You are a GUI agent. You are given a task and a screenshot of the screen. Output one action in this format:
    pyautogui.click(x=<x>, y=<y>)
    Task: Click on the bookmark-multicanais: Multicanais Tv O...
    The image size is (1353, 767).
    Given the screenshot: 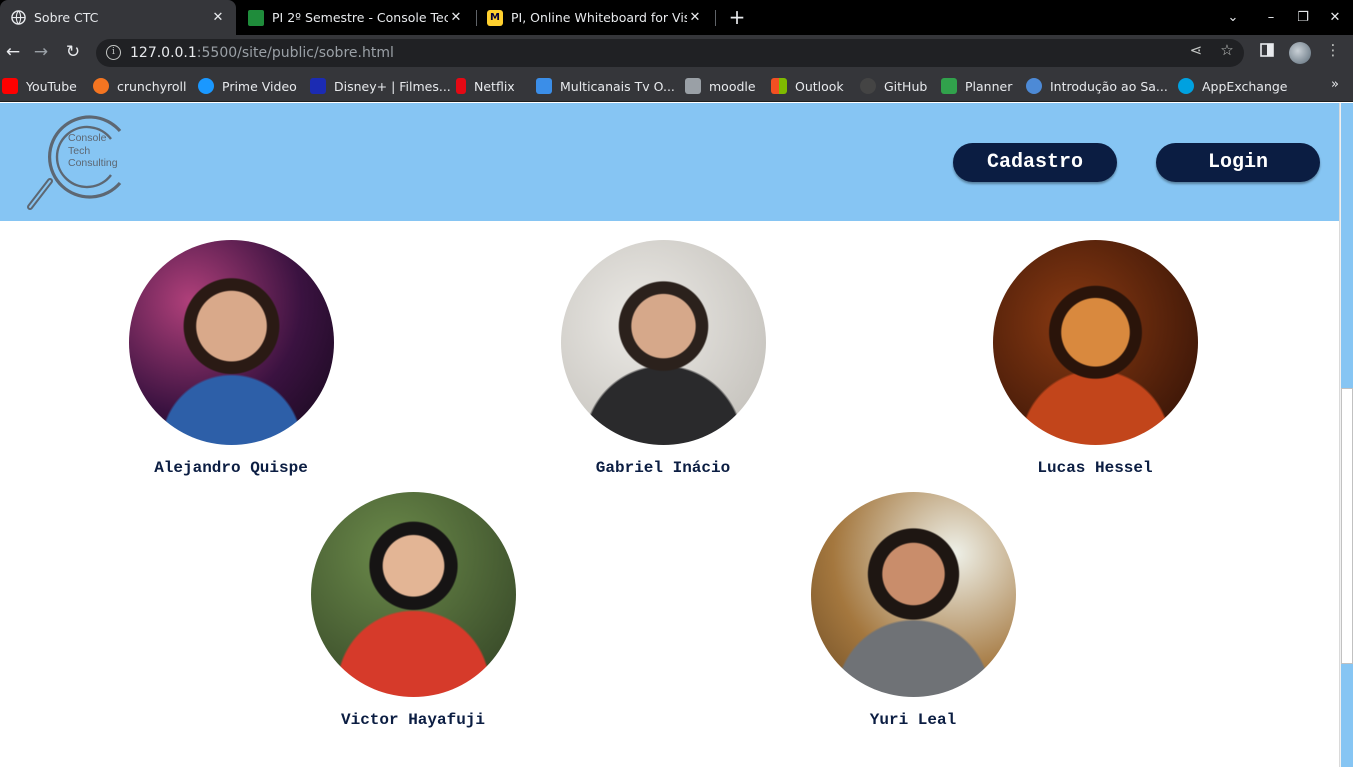 What is the action you would take?
    pyautogui.click(x=605, y=86)
    